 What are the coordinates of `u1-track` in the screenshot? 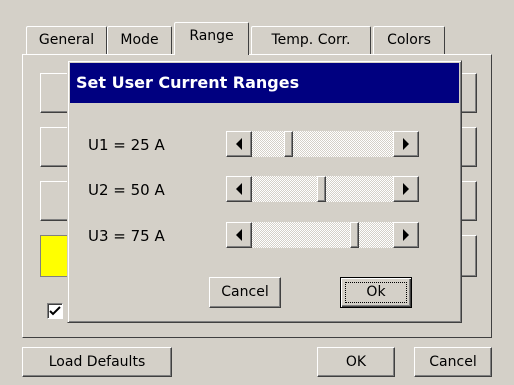 It's located at (322, 144).